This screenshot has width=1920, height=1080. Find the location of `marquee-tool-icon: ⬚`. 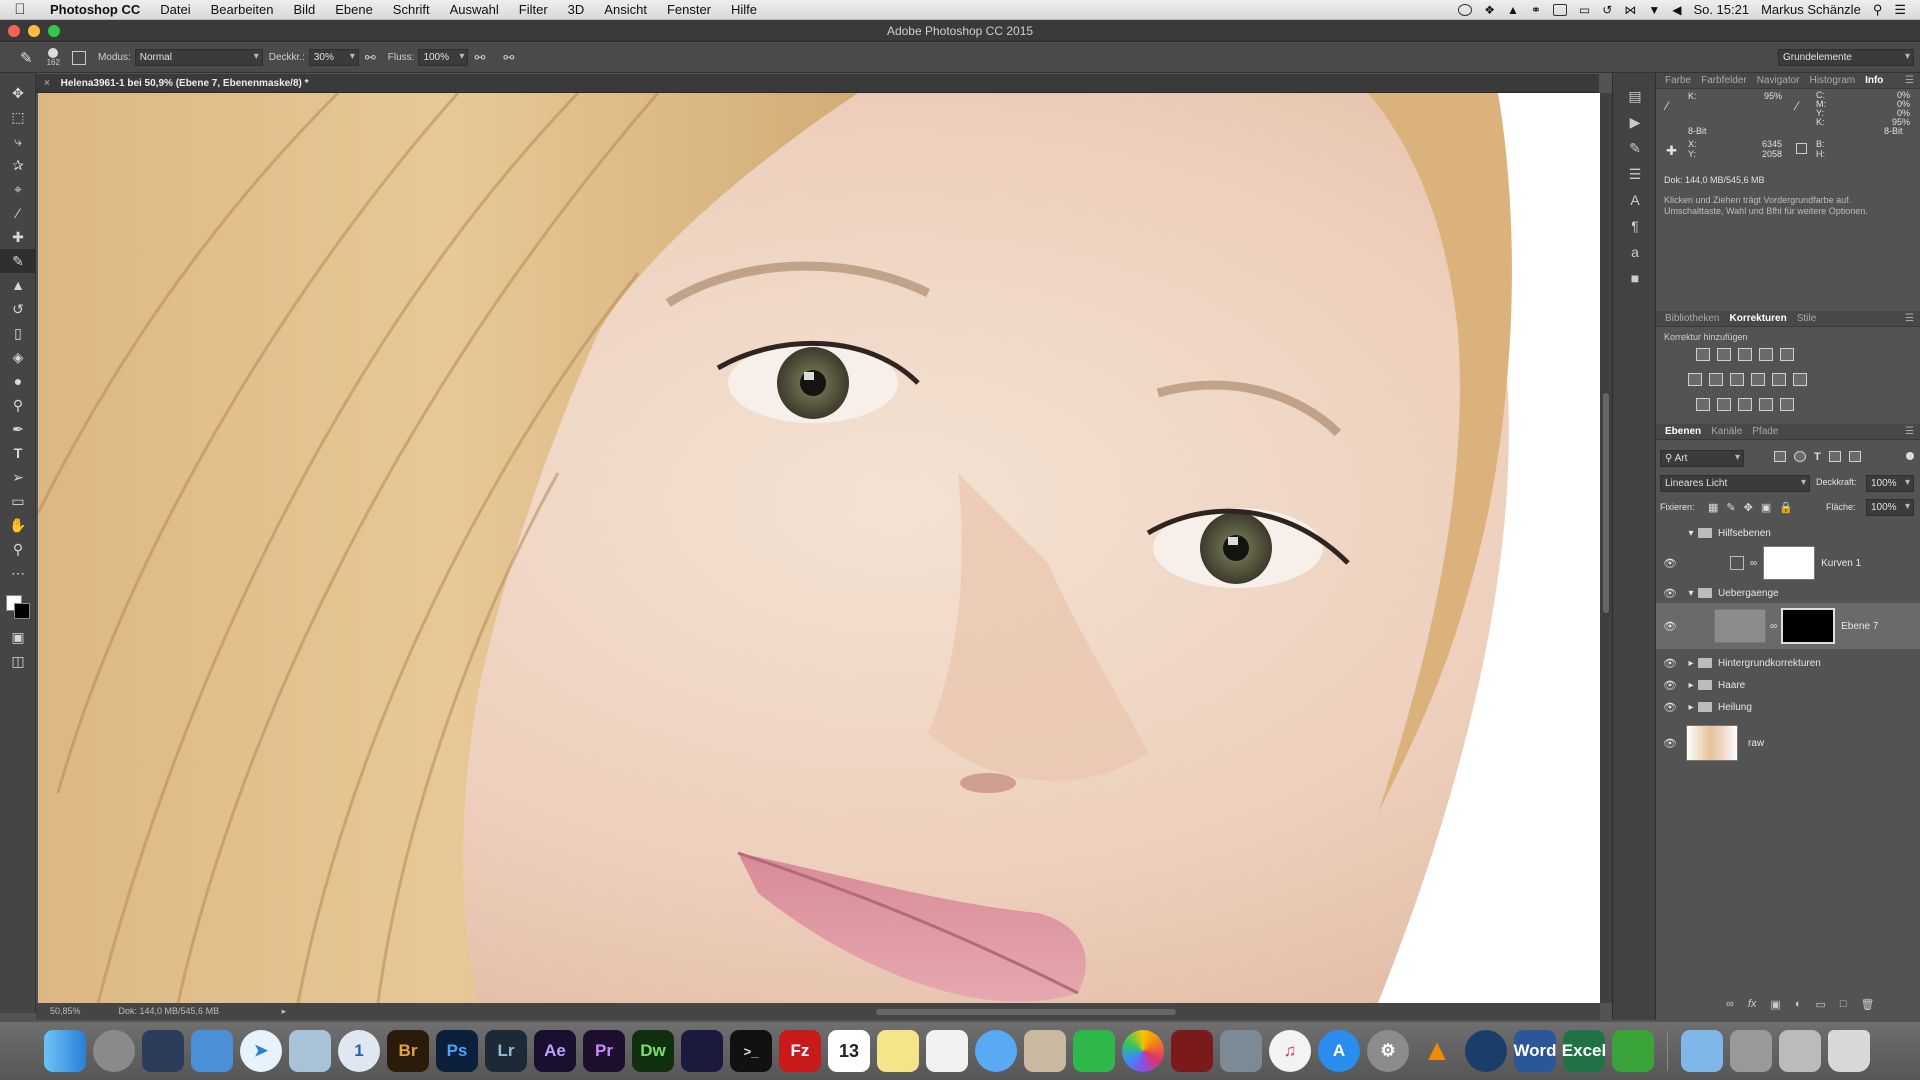

marquee-tool-icon: ⬚ is located at coordinates (18, 117).